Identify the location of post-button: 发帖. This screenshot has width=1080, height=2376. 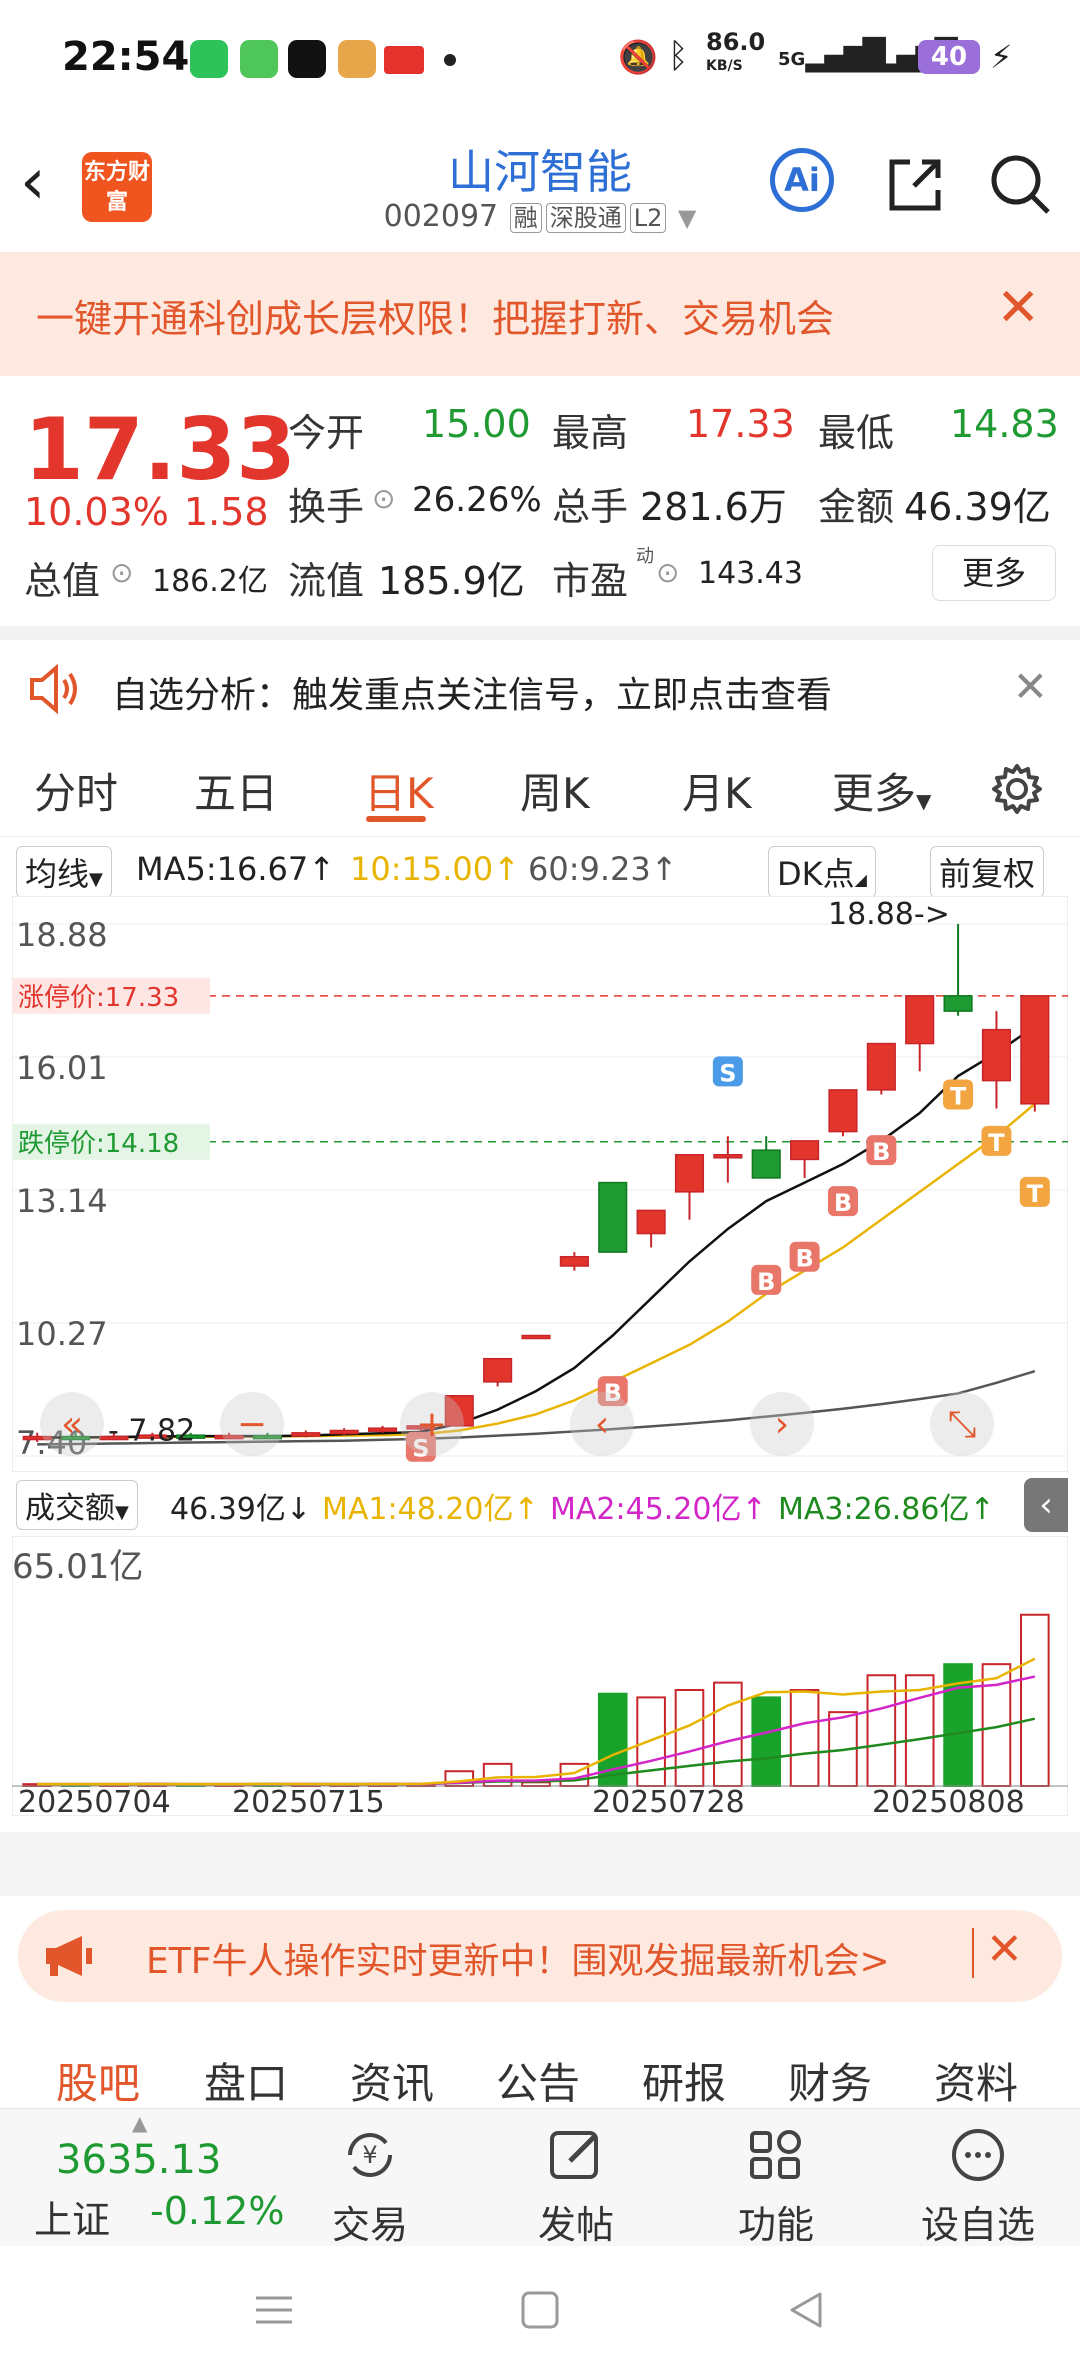
(576, 2187).